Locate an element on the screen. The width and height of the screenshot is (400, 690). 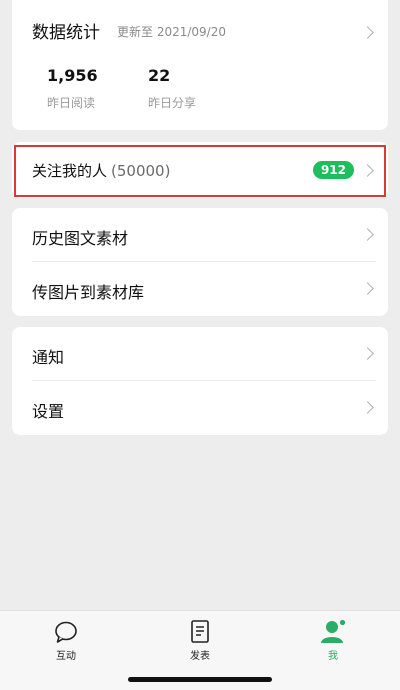
followers-count: (50000) is located at coordinates (141, 171).